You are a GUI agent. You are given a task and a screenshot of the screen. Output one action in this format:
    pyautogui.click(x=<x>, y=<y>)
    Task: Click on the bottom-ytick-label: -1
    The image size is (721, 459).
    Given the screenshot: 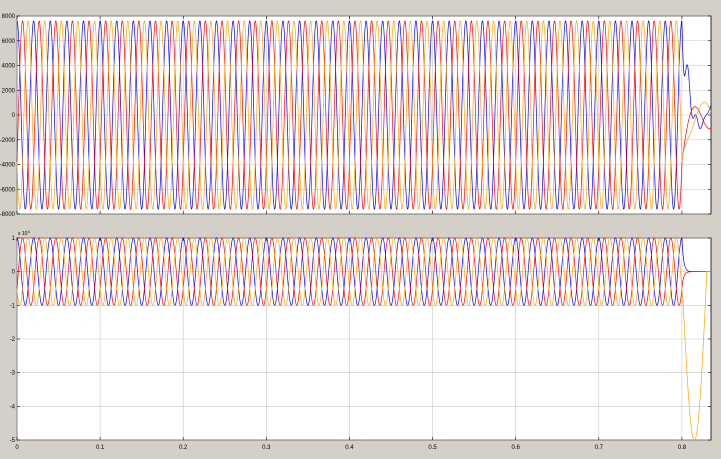 What is the action you would take?
    pyautogui.click(x=13, y=306)
    